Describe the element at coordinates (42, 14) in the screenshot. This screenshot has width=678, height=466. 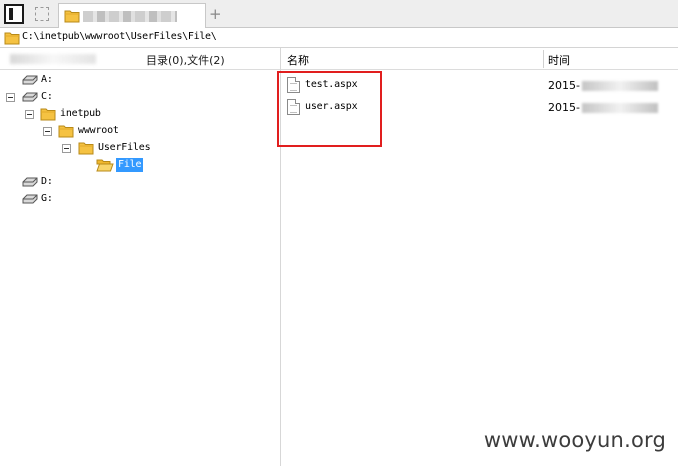
I see `new-tab-icon` at that location.